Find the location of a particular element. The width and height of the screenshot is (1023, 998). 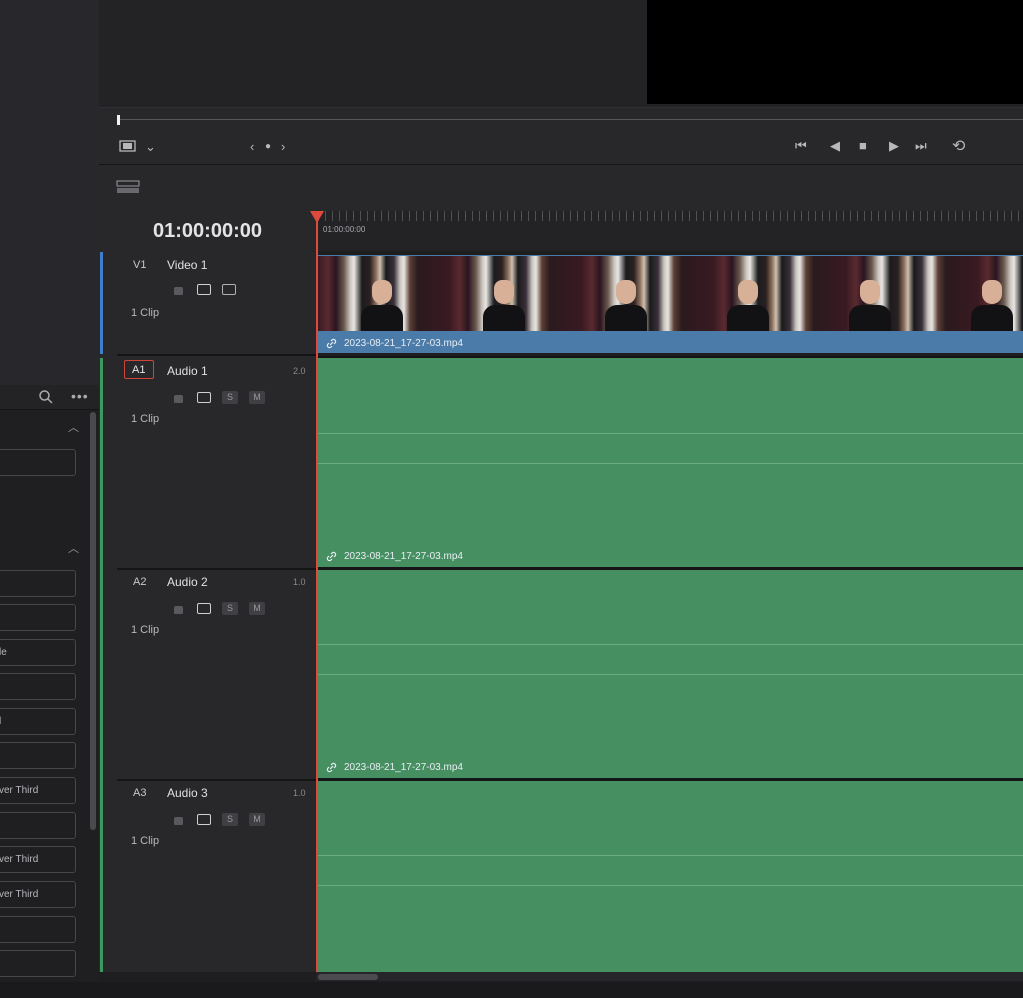

playhead is located at coordinates (317, 592).